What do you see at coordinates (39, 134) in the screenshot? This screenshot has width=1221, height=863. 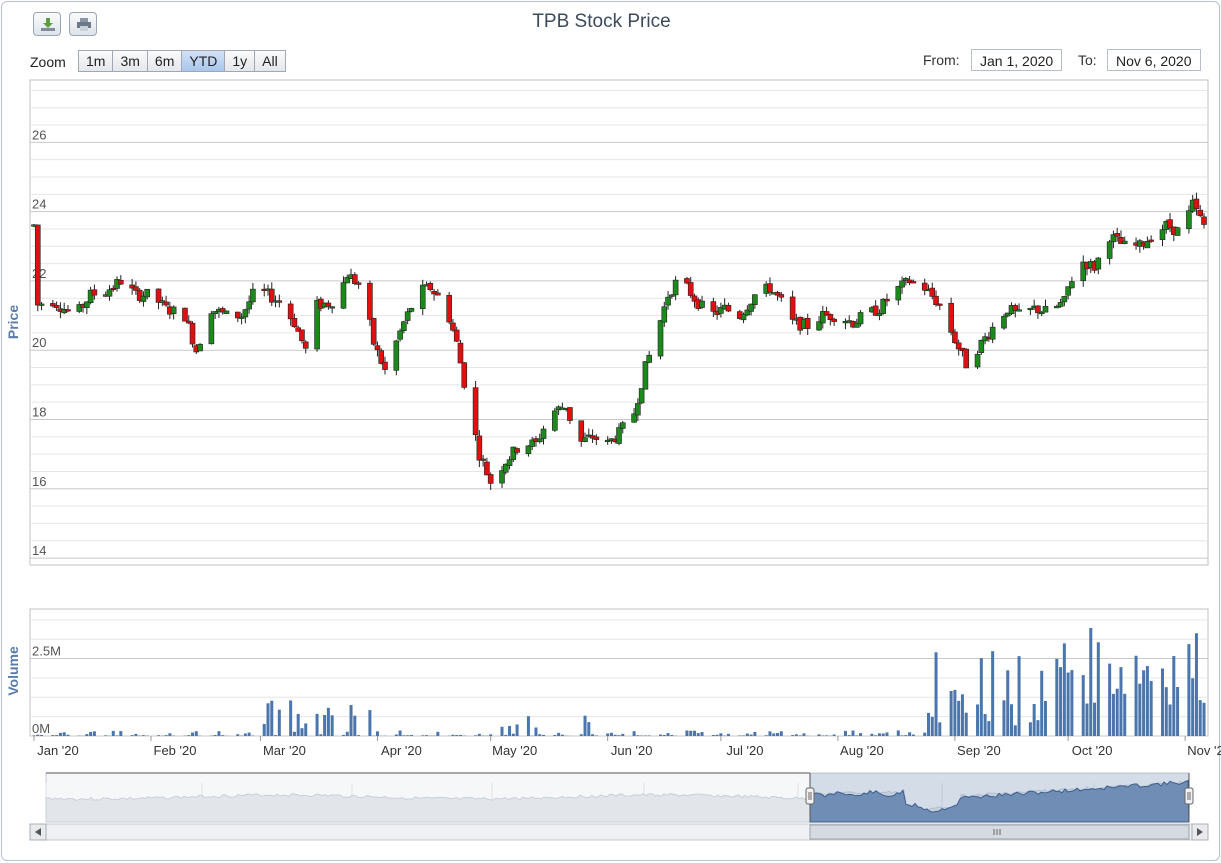 I see `price-tick-label: 26` at bounding box center [39, 134].